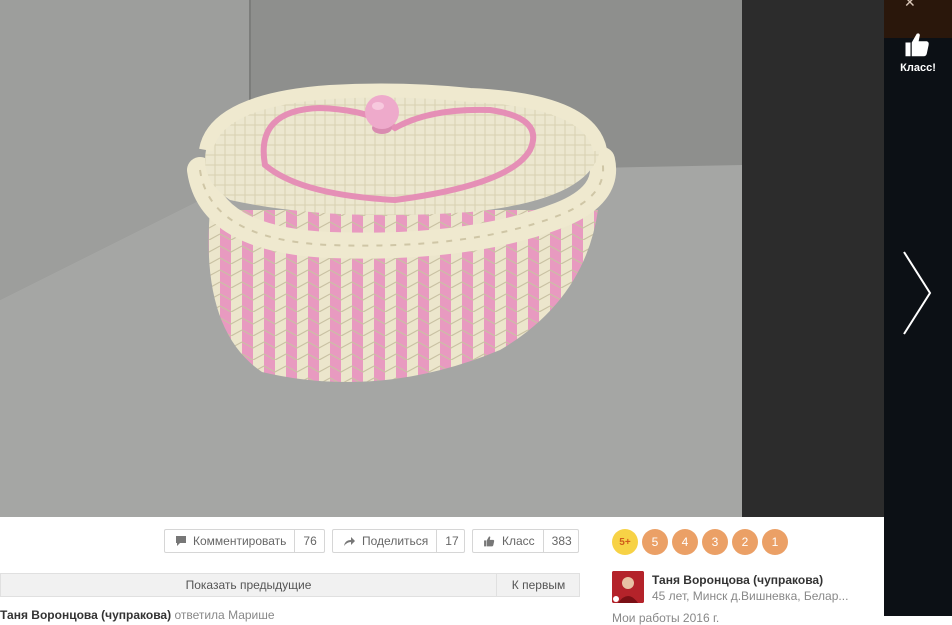  Describe the element at coordinates (518, 541) in the screenshot. I see `class-label: Класс` at that location.